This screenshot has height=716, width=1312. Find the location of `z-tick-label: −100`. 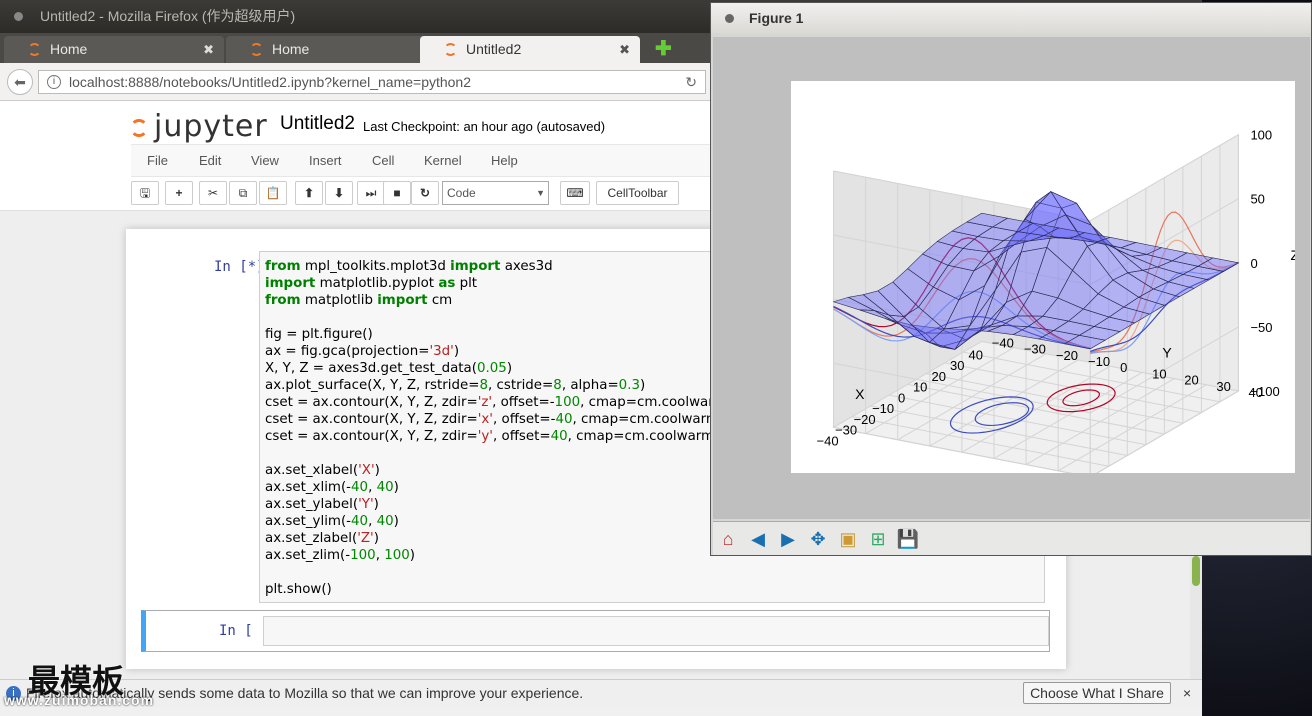

z-tick-label: −100 is located at coordinates (1264, 391).